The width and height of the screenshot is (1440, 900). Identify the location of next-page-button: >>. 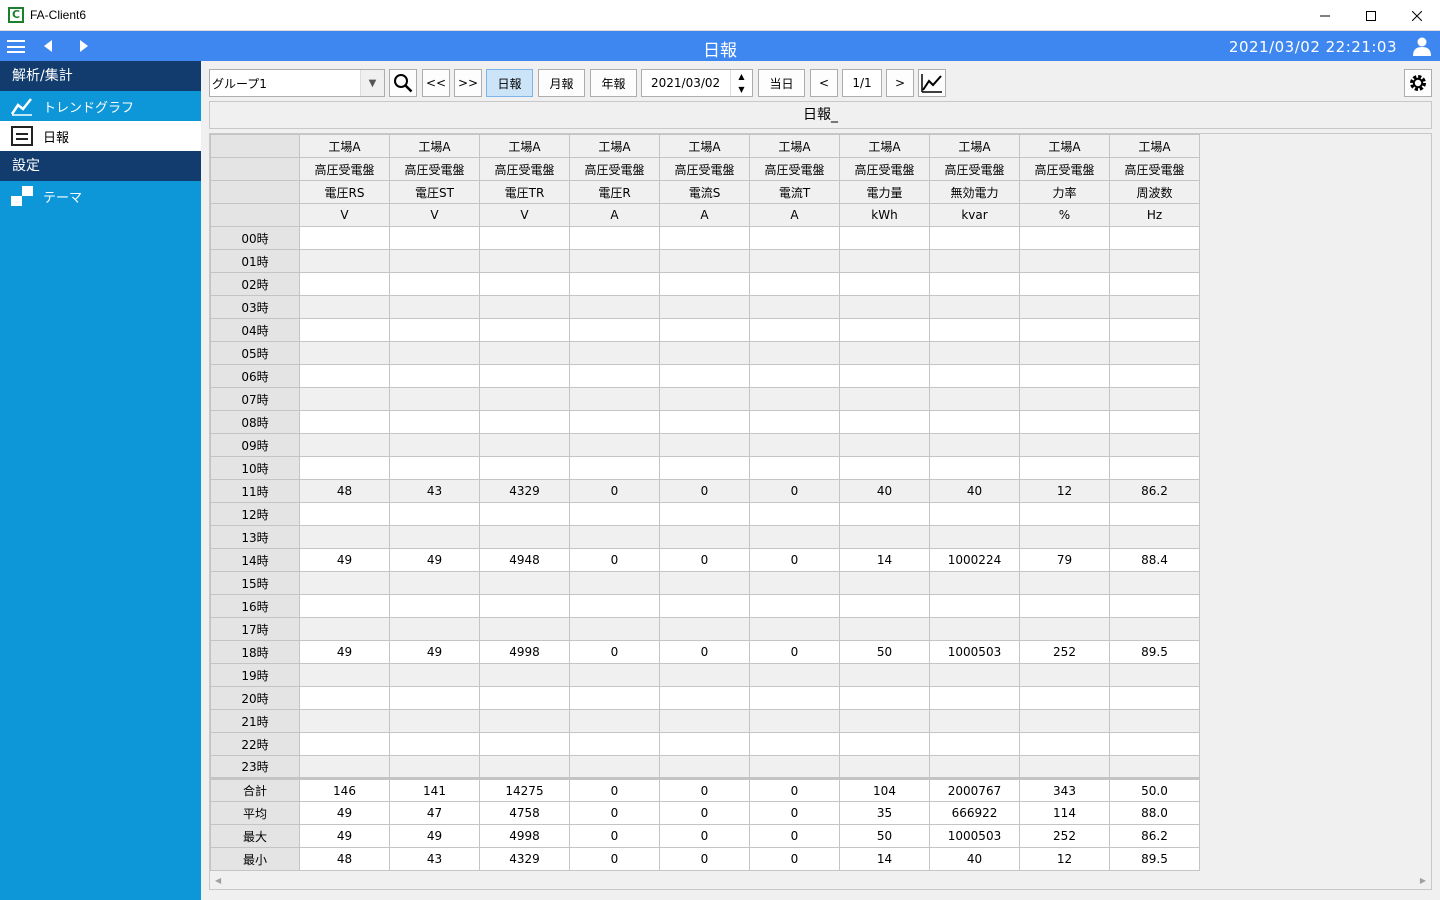
(468, 83).